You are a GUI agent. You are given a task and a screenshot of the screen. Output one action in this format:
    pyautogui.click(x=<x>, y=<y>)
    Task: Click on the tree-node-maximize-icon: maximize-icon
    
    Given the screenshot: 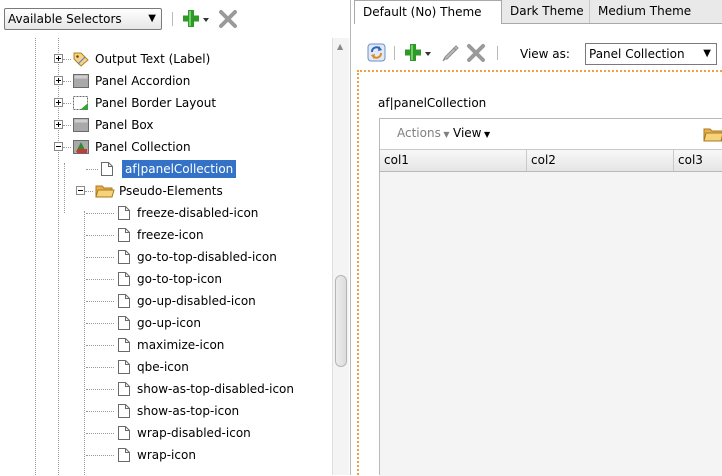 What is the action you would take?
    pyautogui.click(x=166, y=345)
    